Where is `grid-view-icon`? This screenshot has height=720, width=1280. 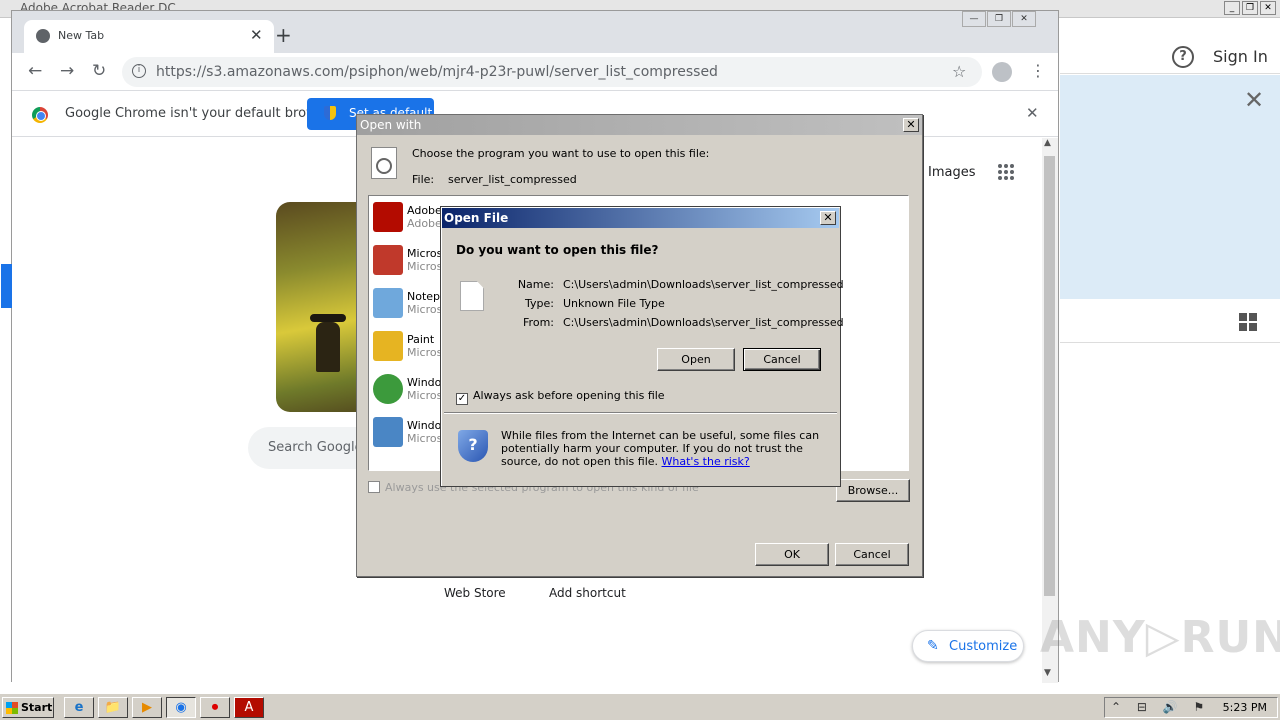 grid-view-icon is located at coordinates (1248, 322).